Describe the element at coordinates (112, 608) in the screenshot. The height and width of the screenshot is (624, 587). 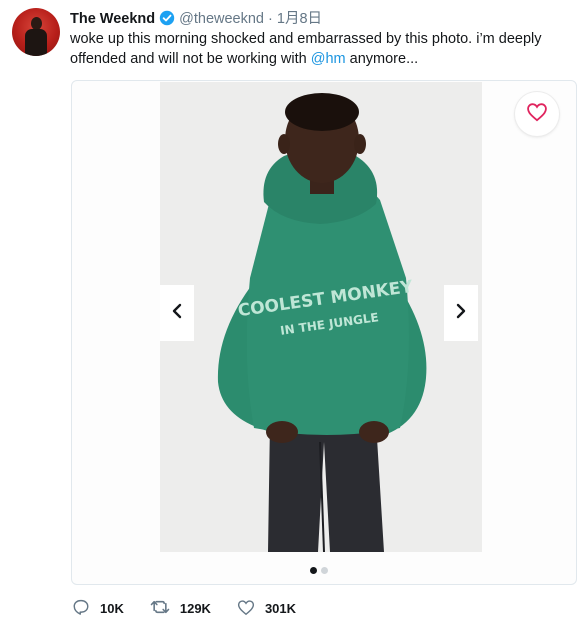
I see `reply-count: 10K` at that location.